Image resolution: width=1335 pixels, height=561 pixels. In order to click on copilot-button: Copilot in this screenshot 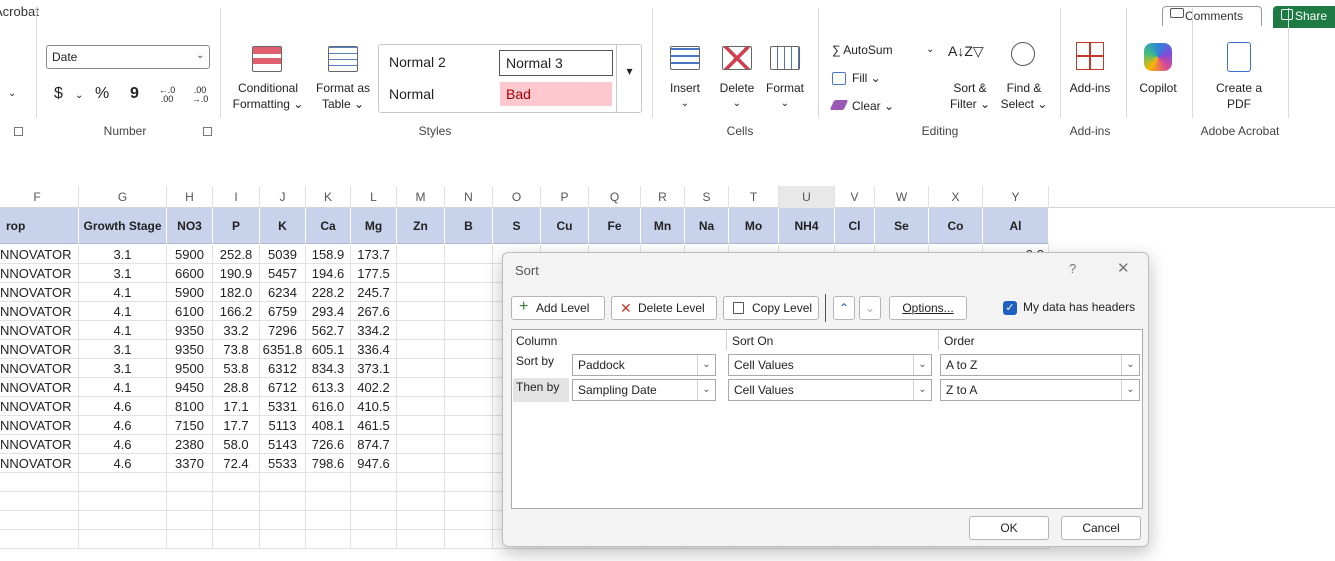, I will do `click(1158, 88)`.